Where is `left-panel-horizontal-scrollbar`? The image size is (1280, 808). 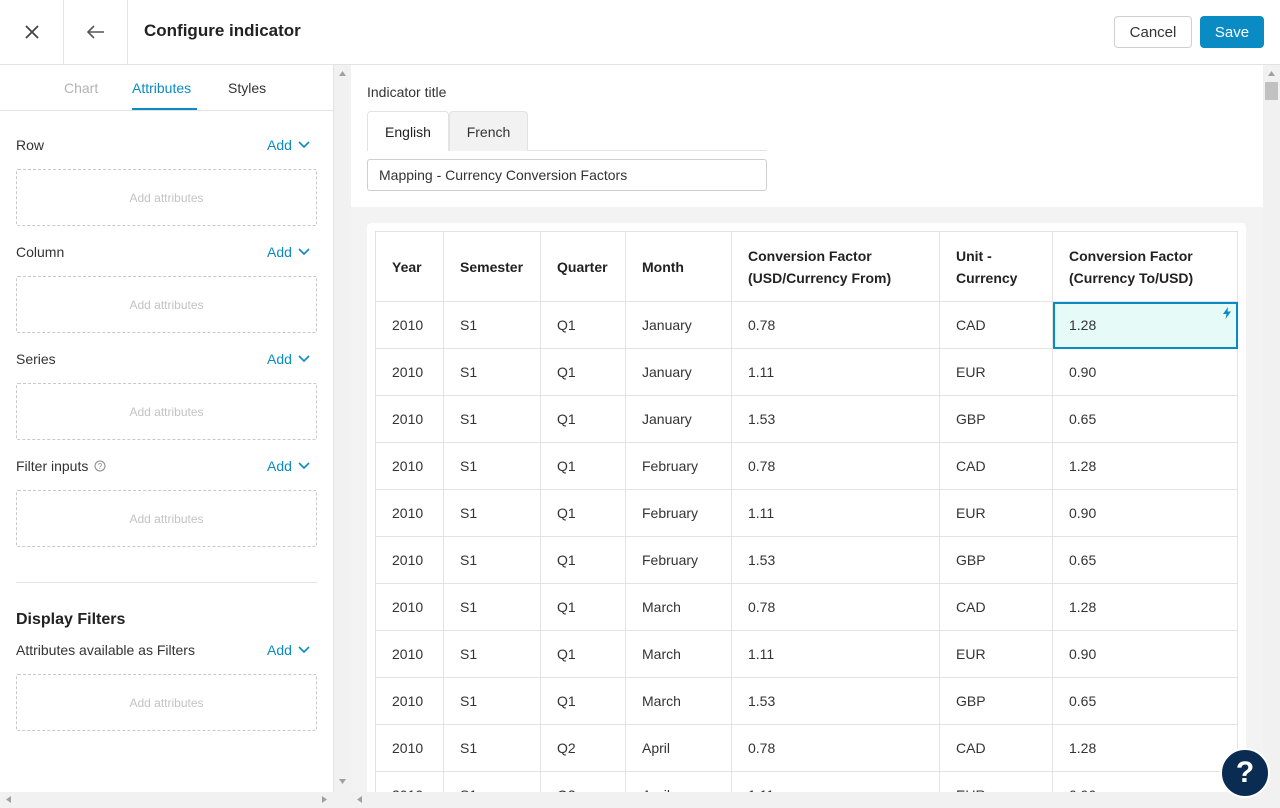 left-panel-horizontal-scrollbar is located at coordinates (175, 800).